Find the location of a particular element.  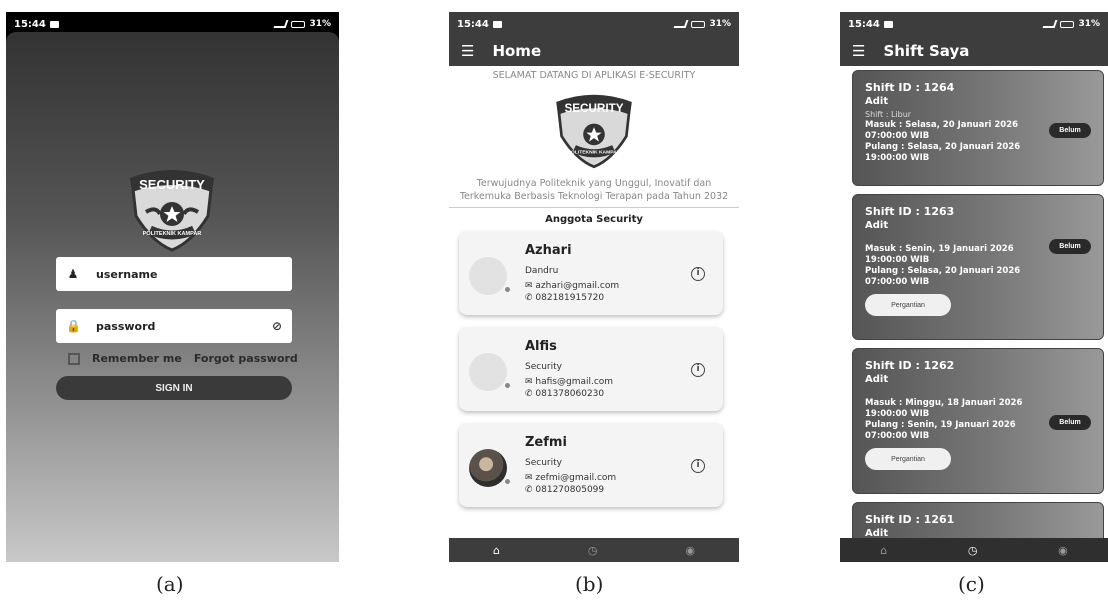

member-name: Azhari is located at coordinates (548, 250).